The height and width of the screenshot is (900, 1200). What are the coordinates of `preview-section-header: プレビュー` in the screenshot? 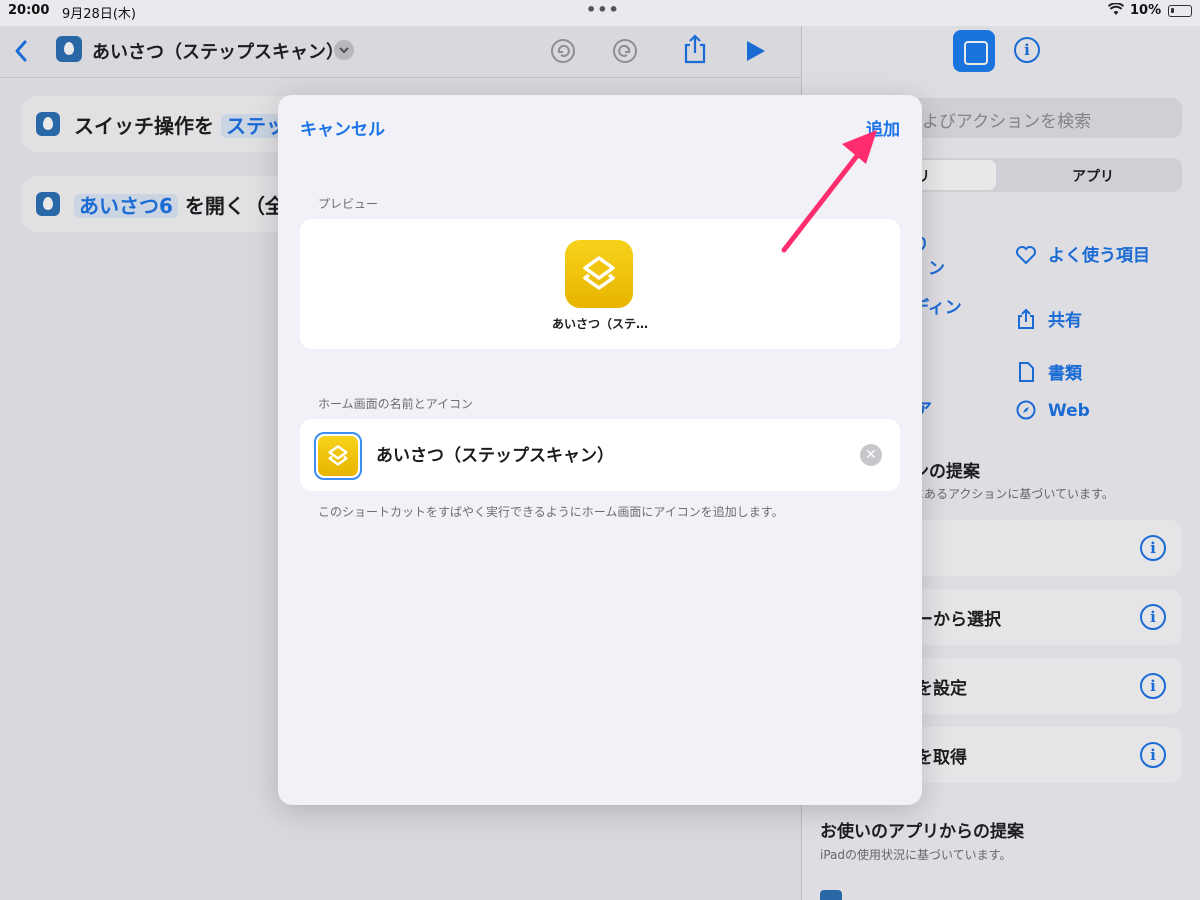 It's located at (348, 204).